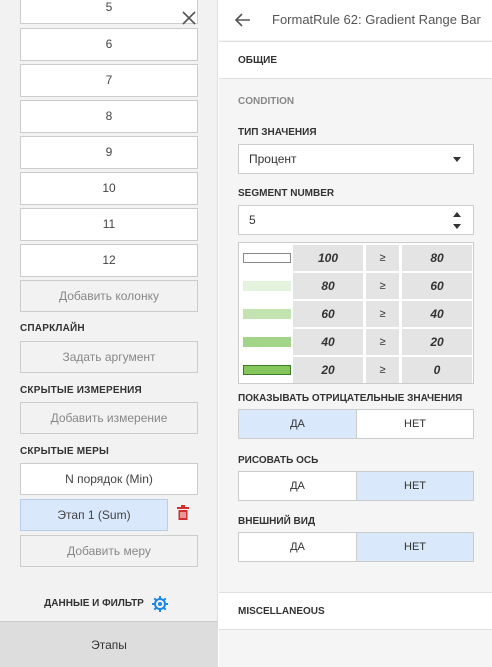 Image resolution: width=492 pixels, height=667 pixels. What do you see at coordinates (109, 418) in the screenshot?
I see `add-dimension-button: Добавить измерение` at bounding box center [109, 418].